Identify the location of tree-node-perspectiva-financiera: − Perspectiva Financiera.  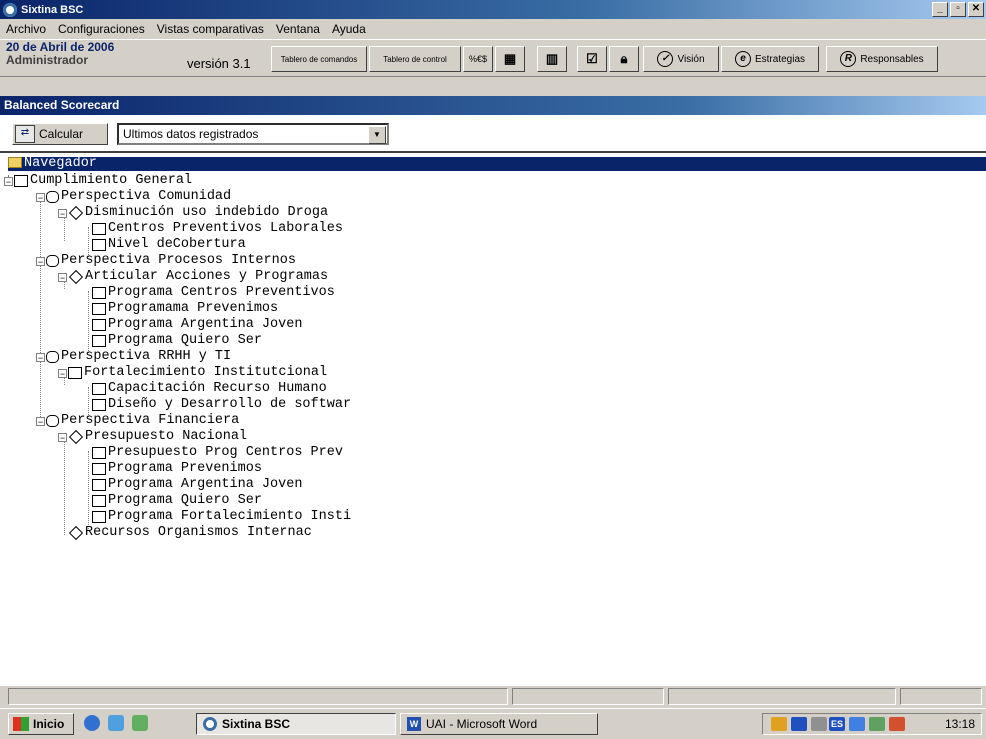
(137, 421).